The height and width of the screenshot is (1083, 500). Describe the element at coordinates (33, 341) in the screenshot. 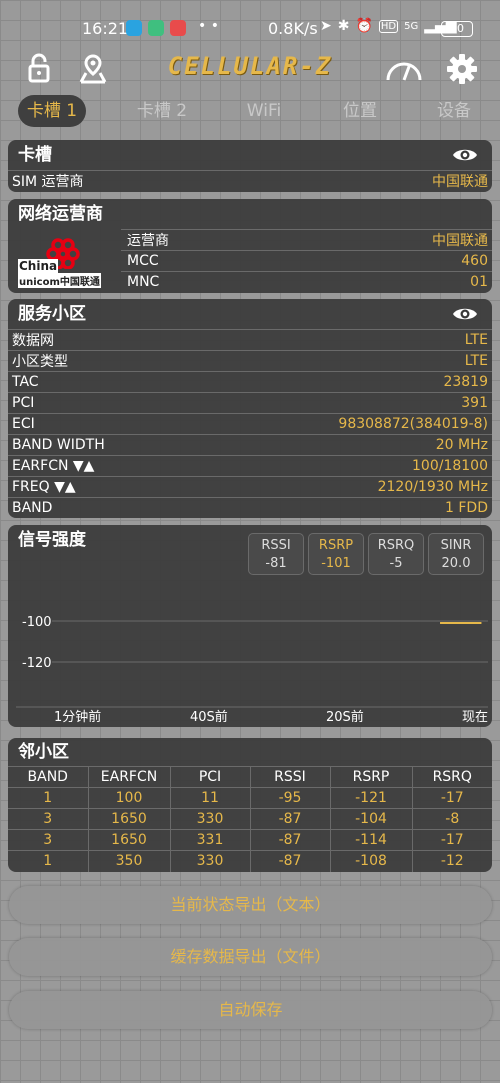

I see `cell-row-key: 数据网` at that location.